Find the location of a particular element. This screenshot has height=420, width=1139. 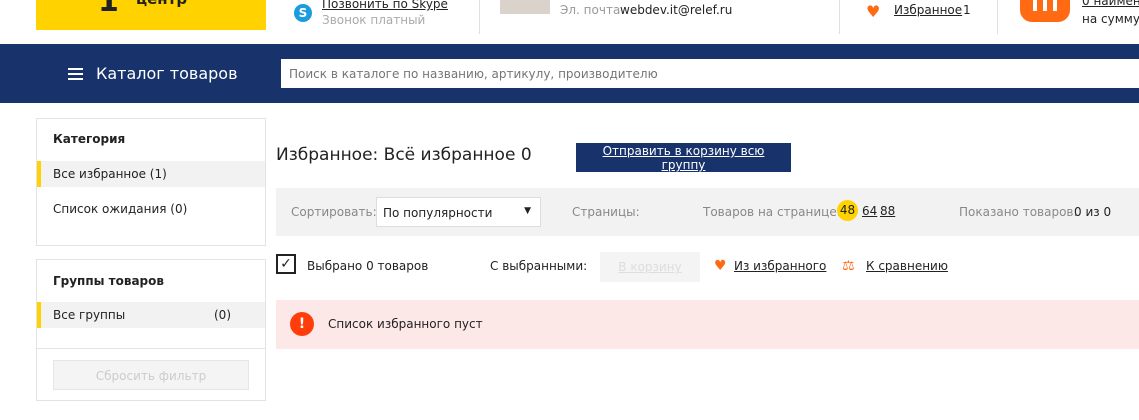

email-value: webdev.it@relef.ru is located at coordinates (676, 10).